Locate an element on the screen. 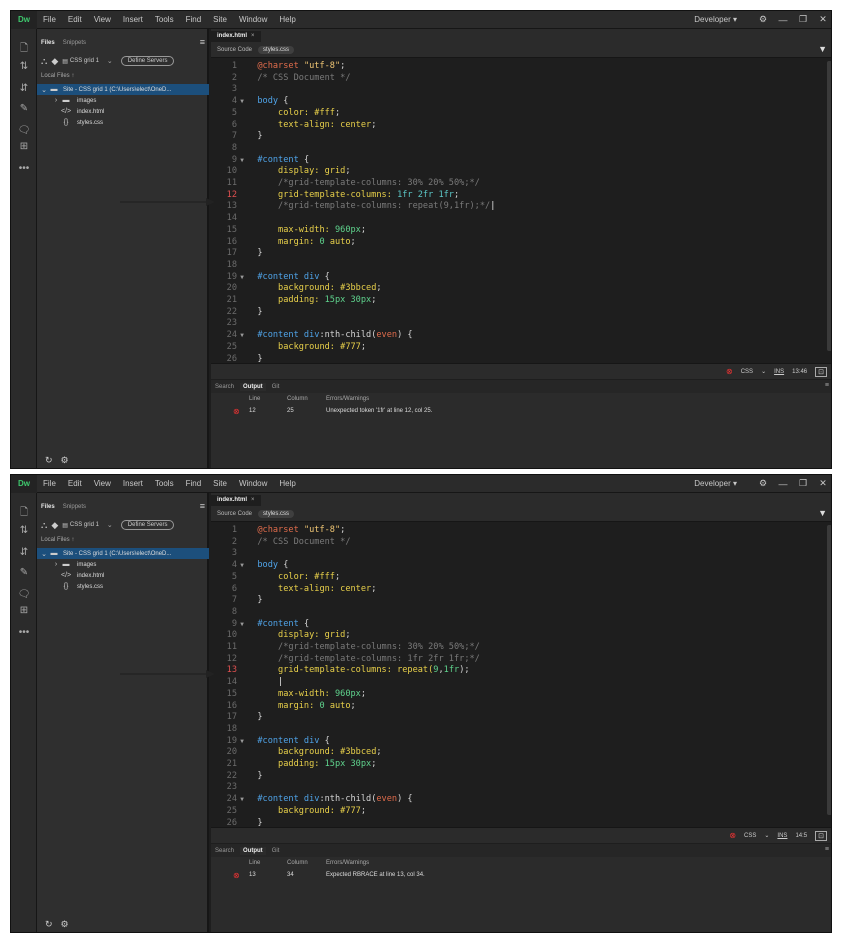 The width and height of the screenshot is (842, 942). menu-site: Site is located at coordinates (220, 20).